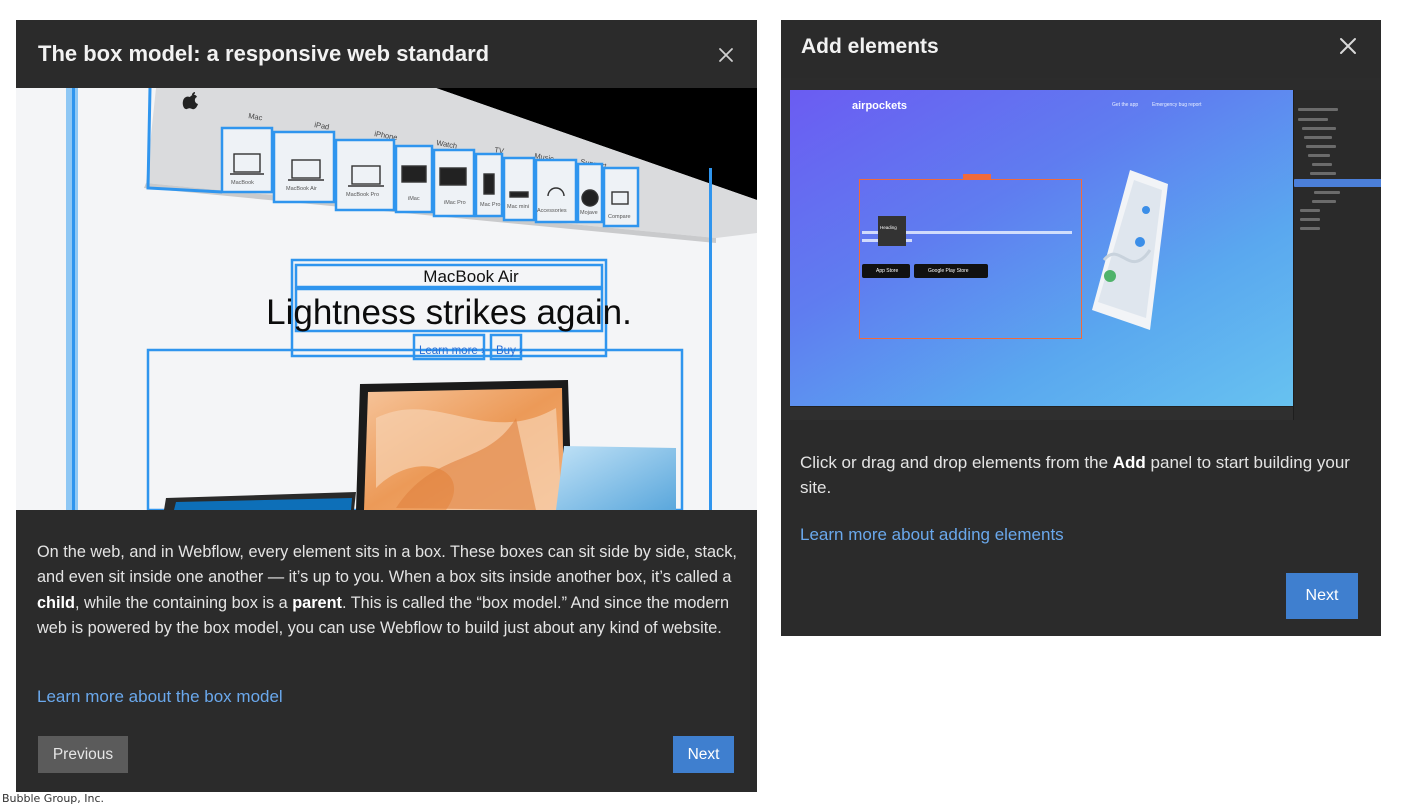 The image size is (1410, 810). I want to click on body-bold-add: Add, so click(1129, 462).